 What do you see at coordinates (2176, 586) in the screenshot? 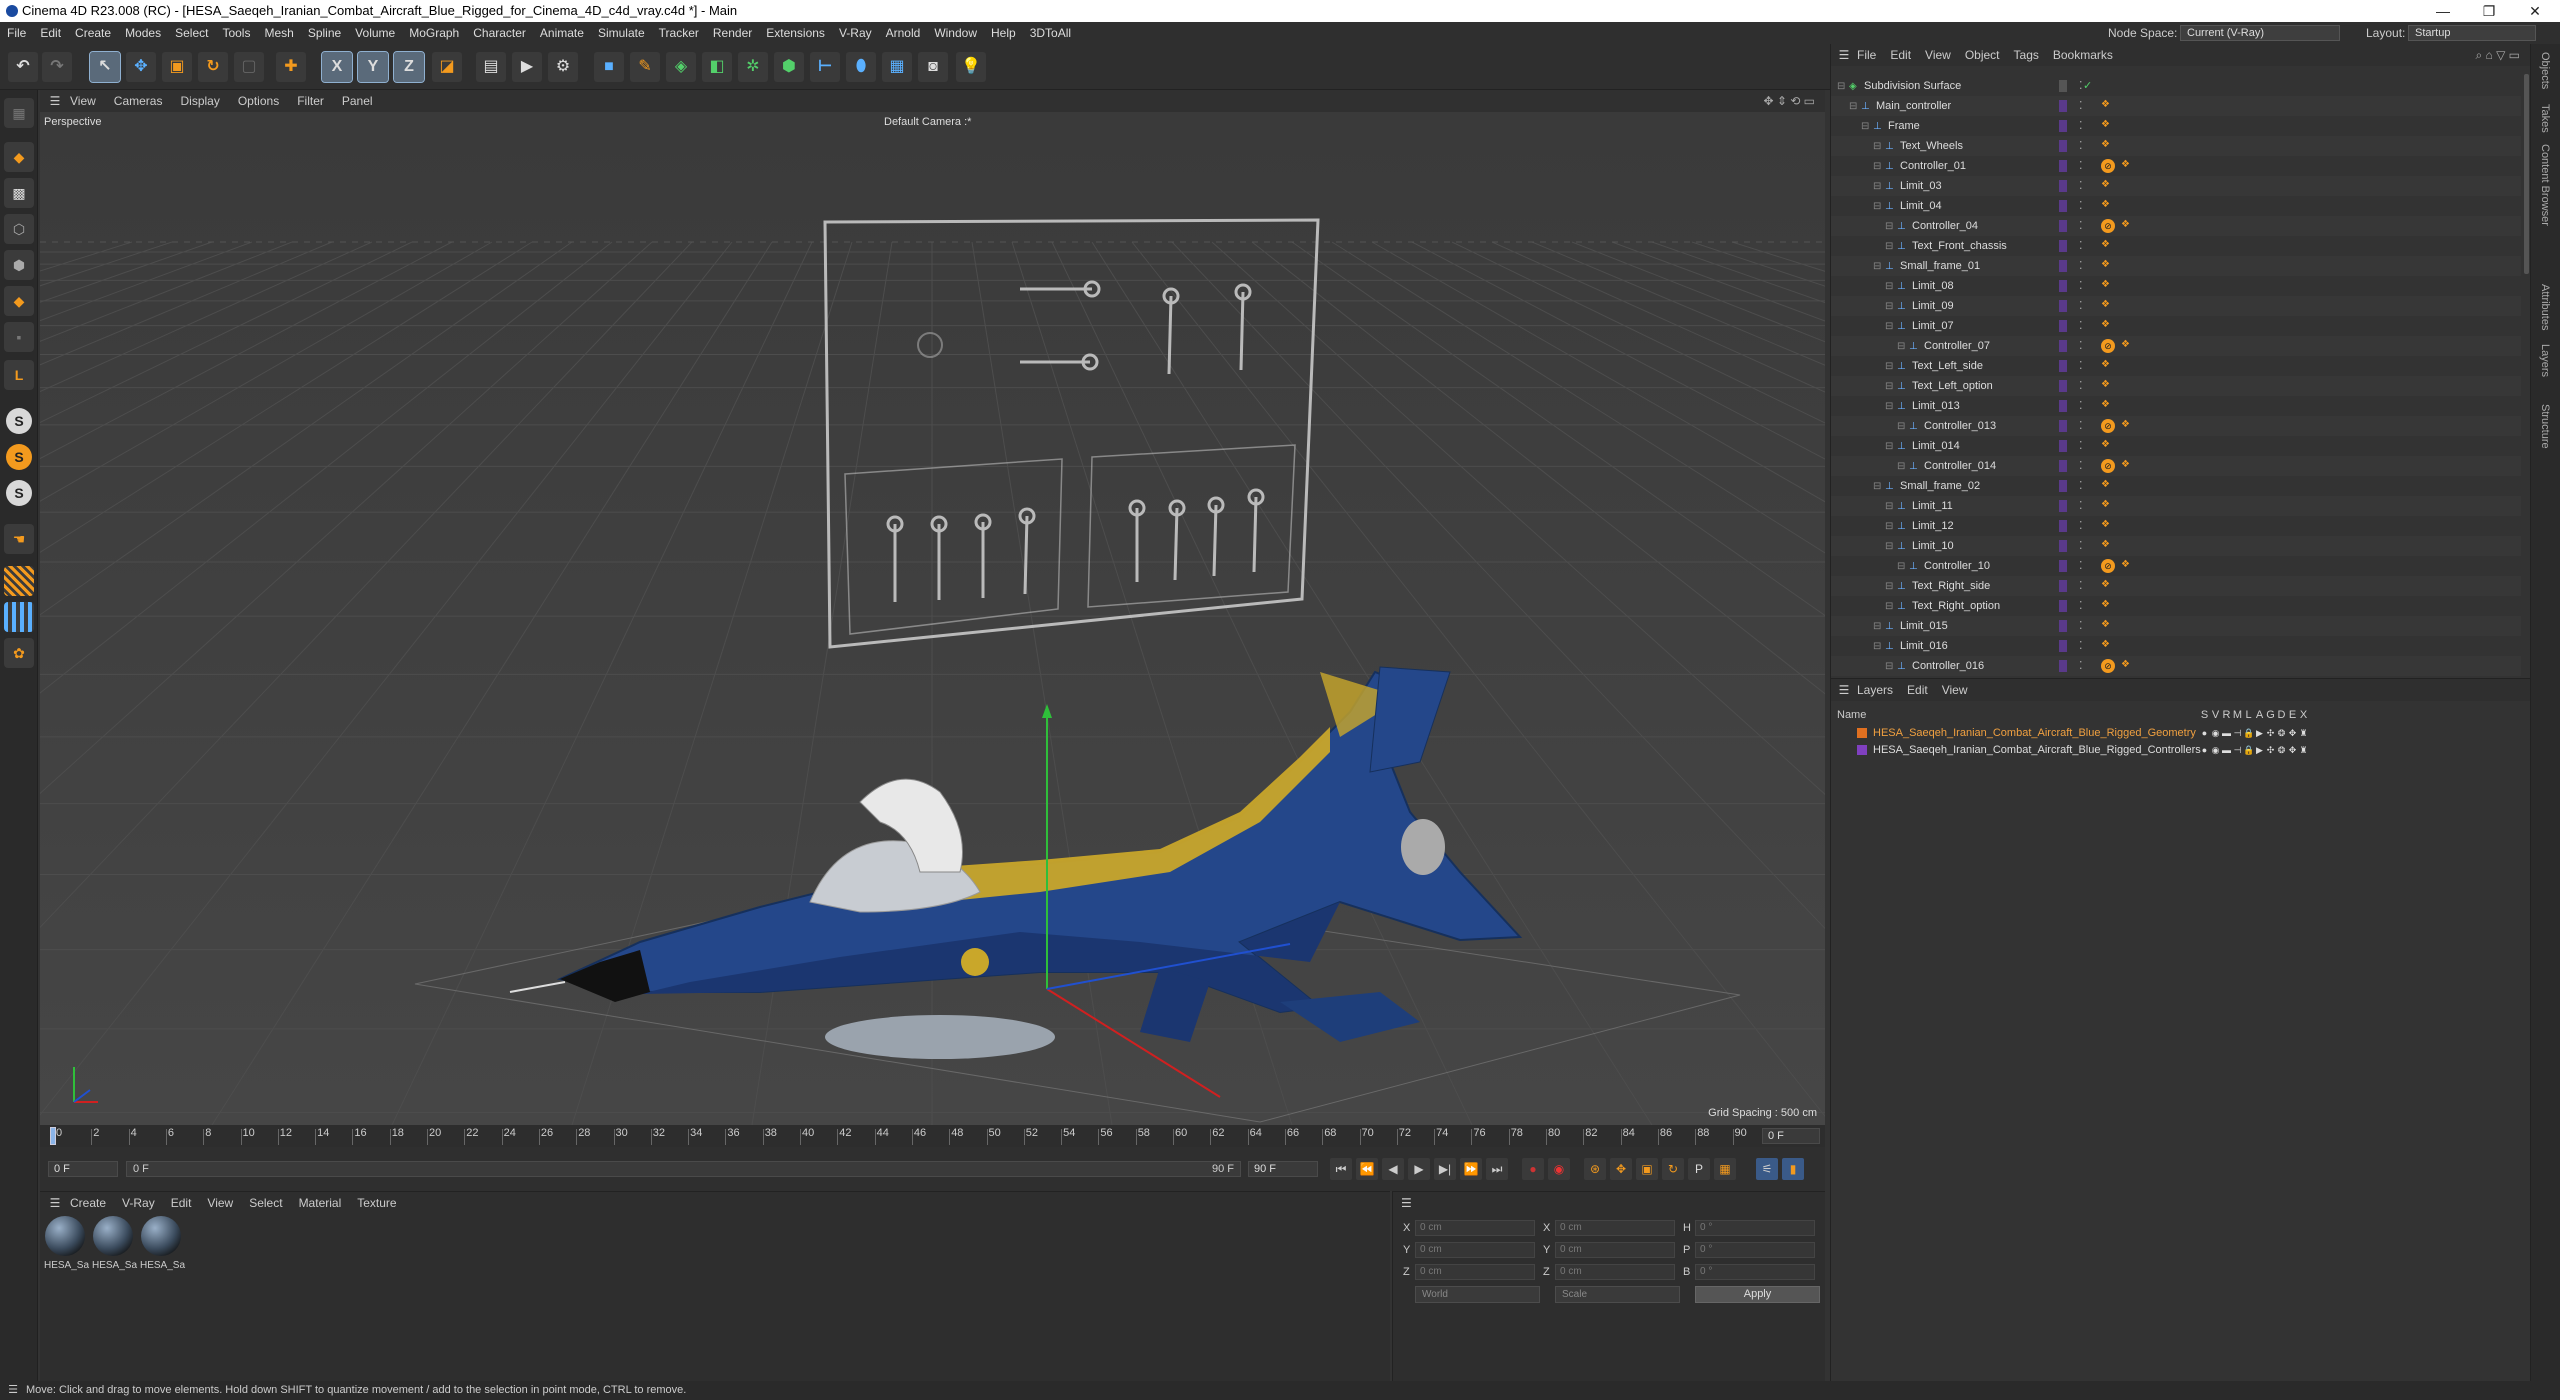
I see `object-row: ⊟ ⊥ Text_Right_side ⁚ ❖` at bounding box center [2176, 586].